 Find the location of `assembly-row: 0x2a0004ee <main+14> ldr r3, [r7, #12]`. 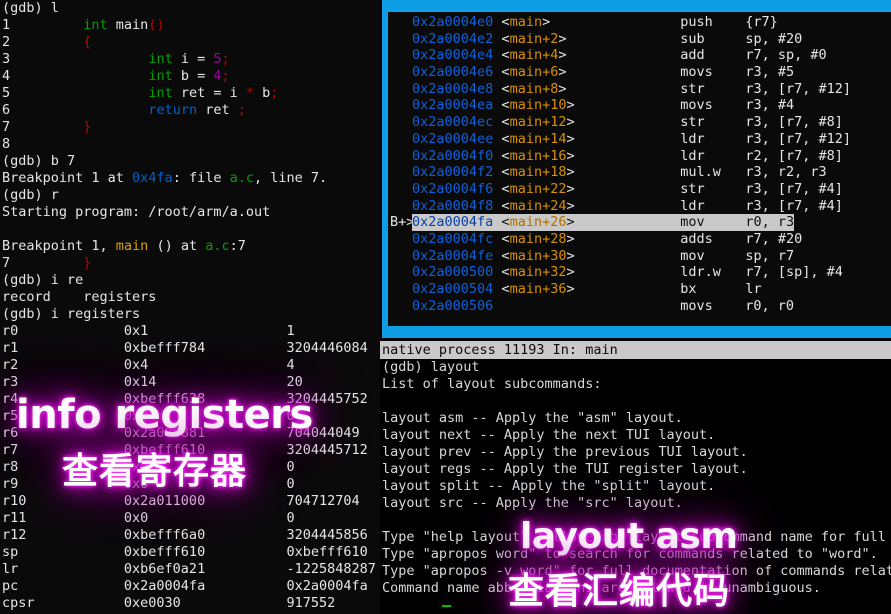

assembly-row: 0x2a0004ee <main+14> ldr r3, [r7, #12] is located at coordinates (639, 139).